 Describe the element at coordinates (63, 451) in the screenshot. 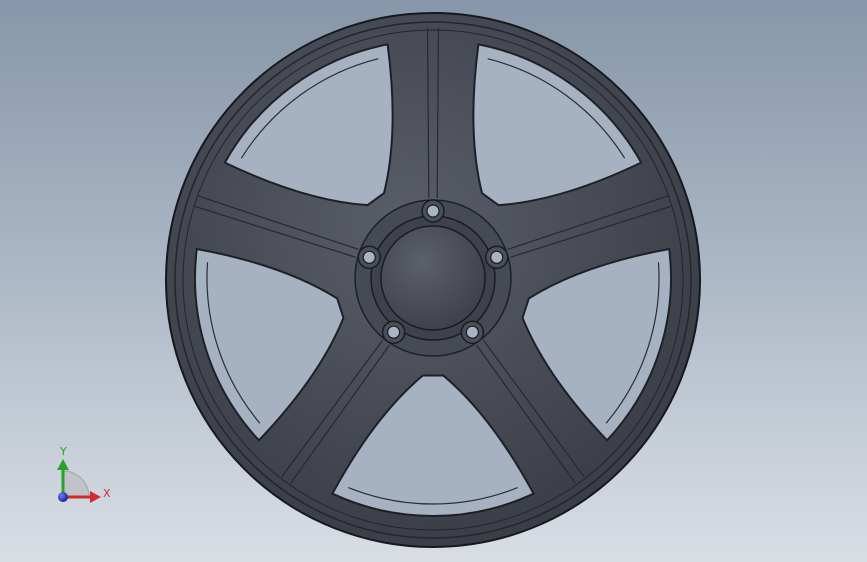

I see `triad-y-label: Y` at that location.